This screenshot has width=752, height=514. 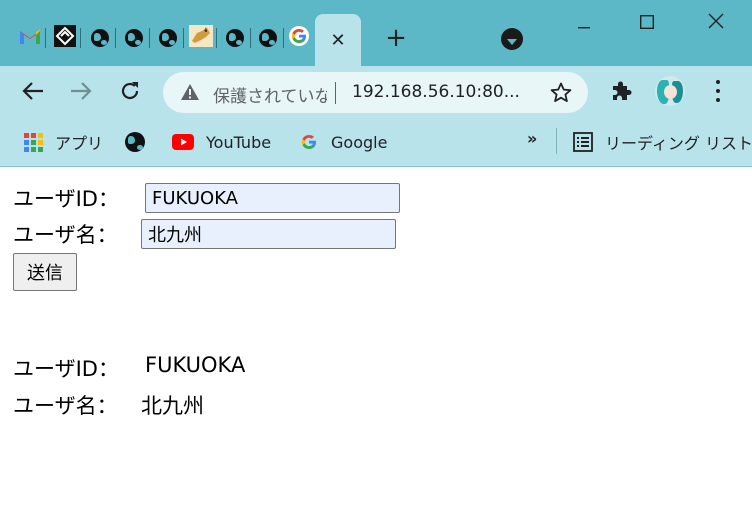 I want to click on star-icon, so click(x=561, y=94).